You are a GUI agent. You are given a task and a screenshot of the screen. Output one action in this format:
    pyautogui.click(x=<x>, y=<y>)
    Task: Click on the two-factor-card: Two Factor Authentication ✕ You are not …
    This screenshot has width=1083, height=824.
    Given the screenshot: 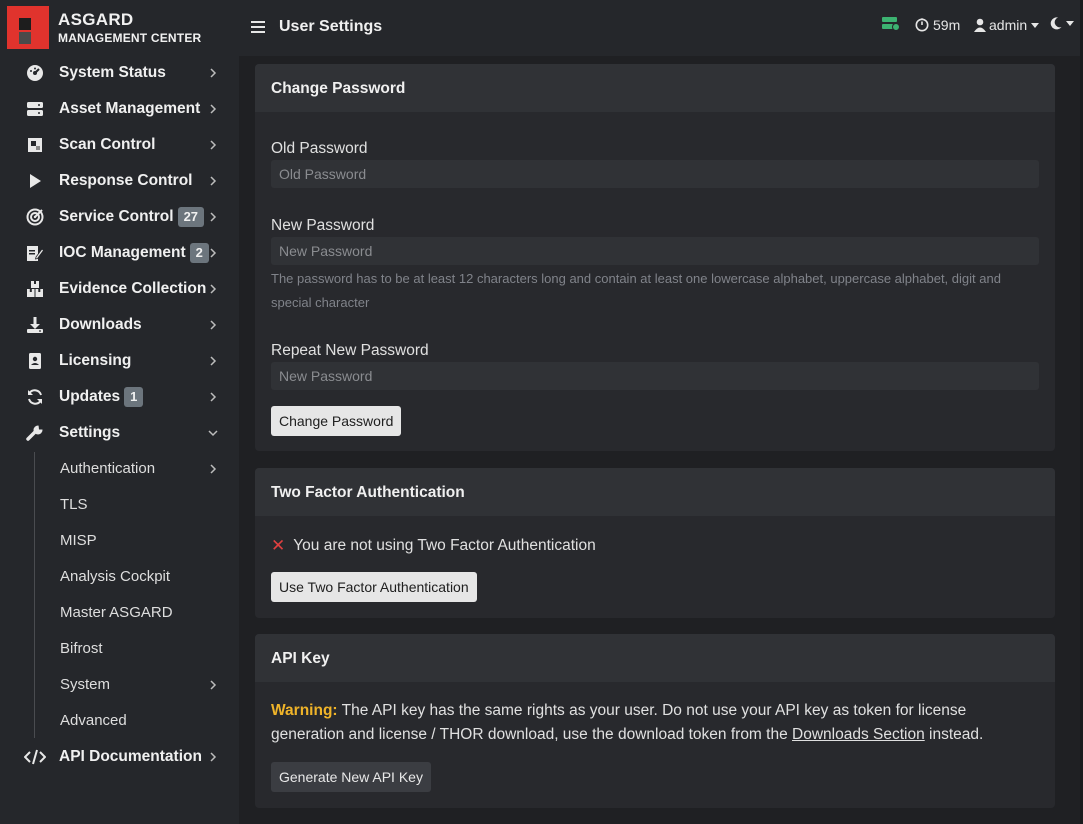 What is the action you would take?
    pyautogui.click(x=655, y=543)
    